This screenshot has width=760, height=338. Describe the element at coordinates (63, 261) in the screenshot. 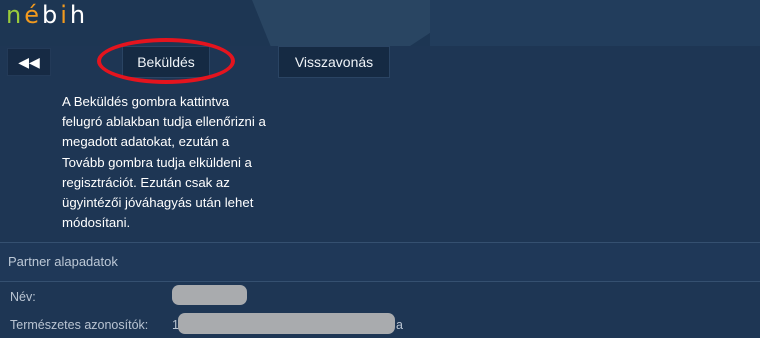

I see `section-title: Partner alapadatok` at that location.